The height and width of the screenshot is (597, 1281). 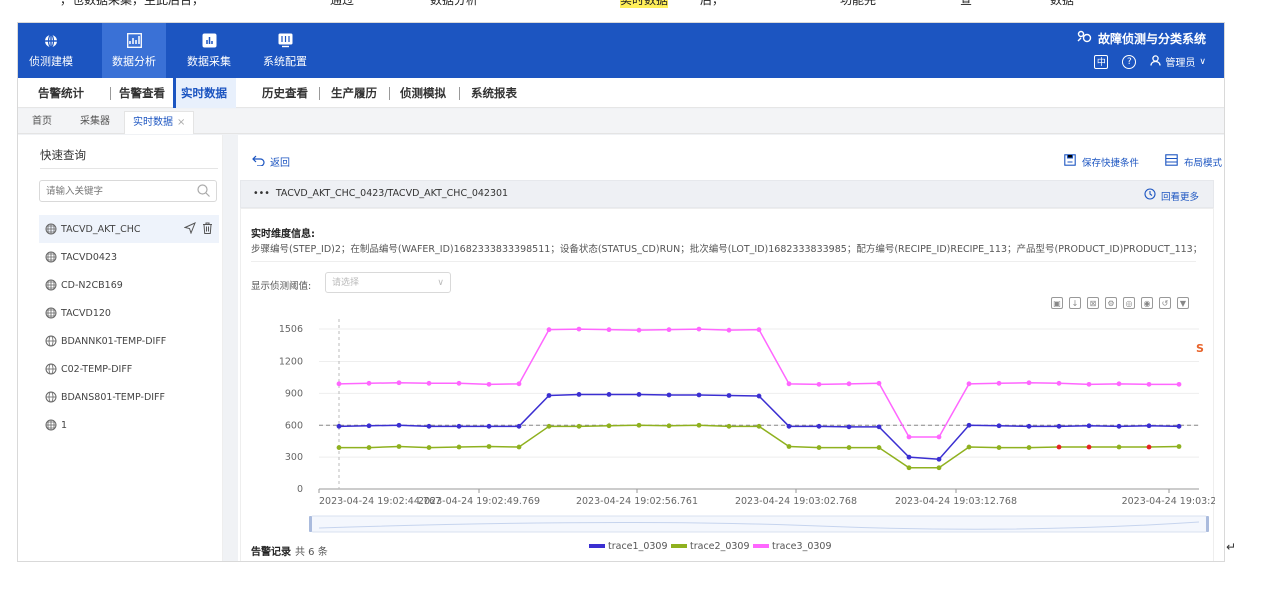 I want to click on tab-home: 首页, so click(x=42, y=122).